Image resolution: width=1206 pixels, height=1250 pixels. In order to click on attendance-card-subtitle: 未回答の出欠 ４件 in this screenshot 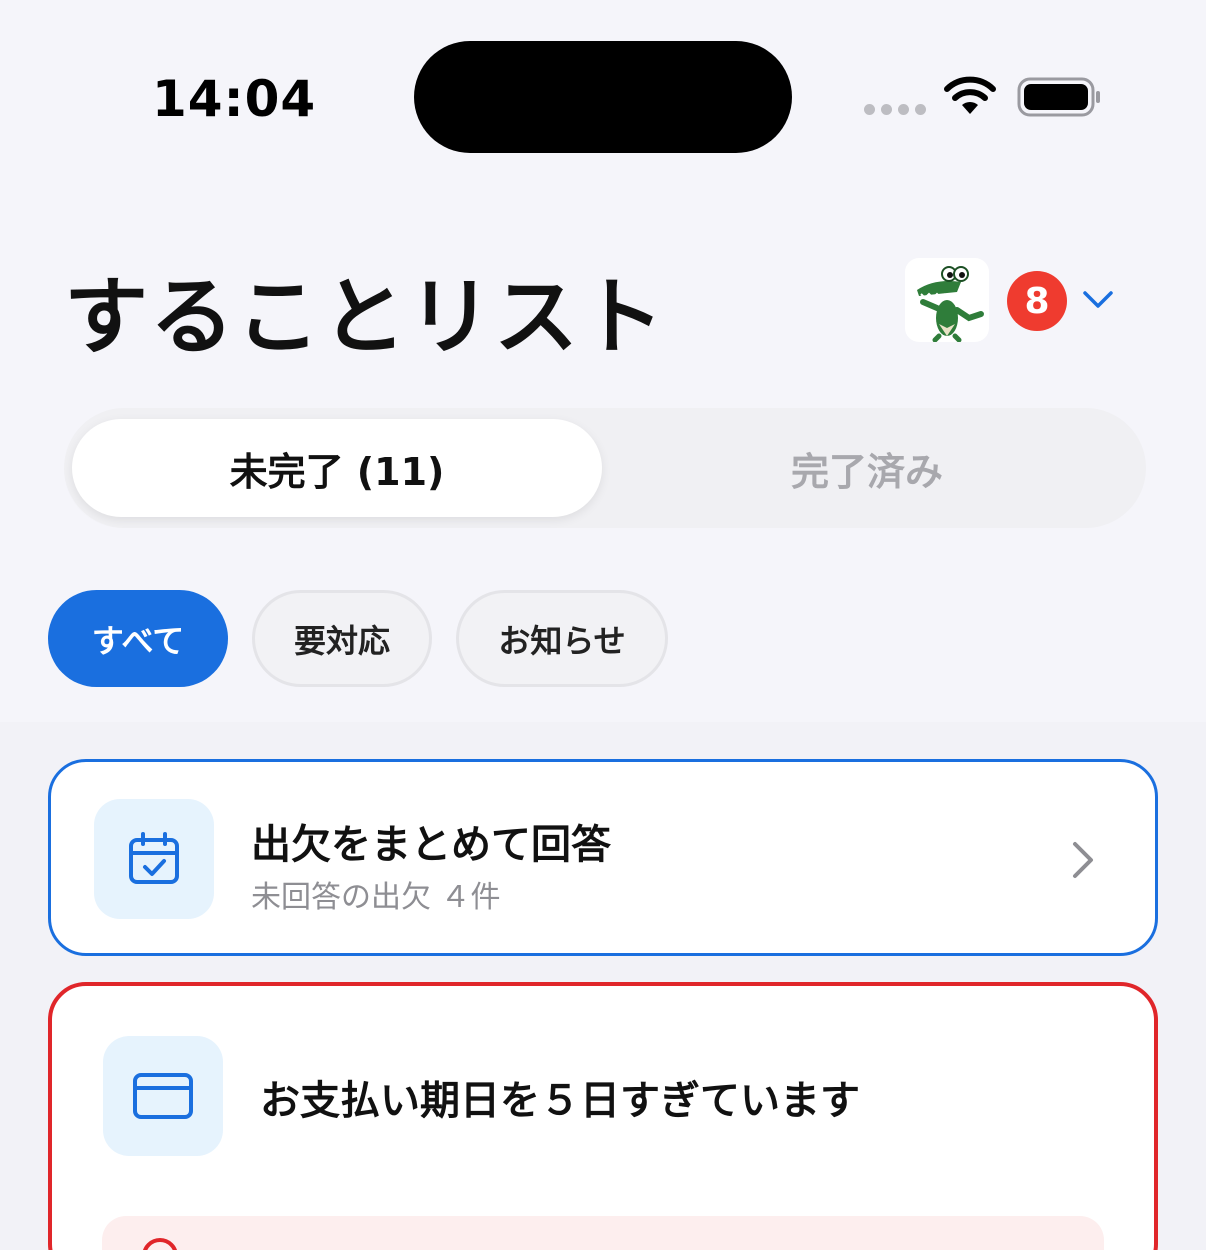, I will do `click(376, 897)`.